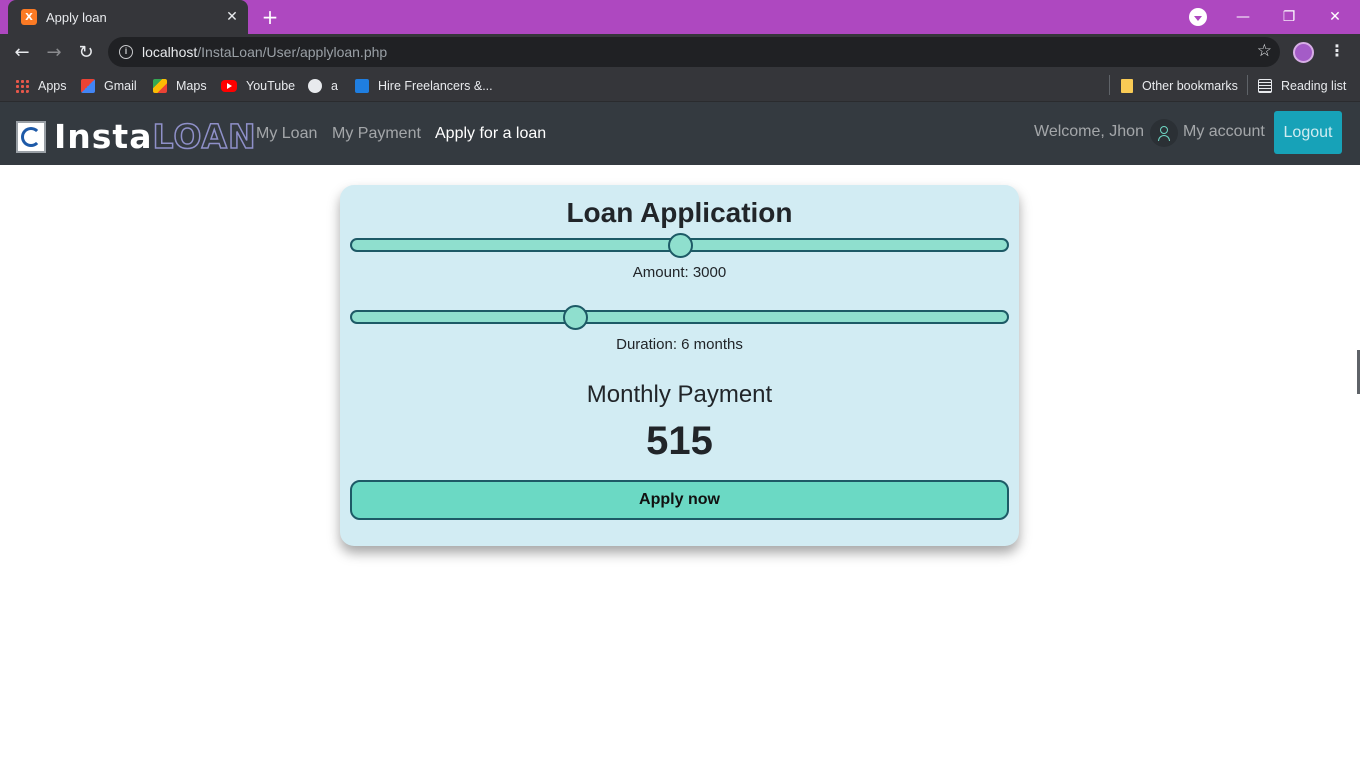 This screenshot has width=1360, height=768. What do you see at coordinates (315, 86) in the screenshot?
I see `globe-icon` at bounding box center [315, 86].